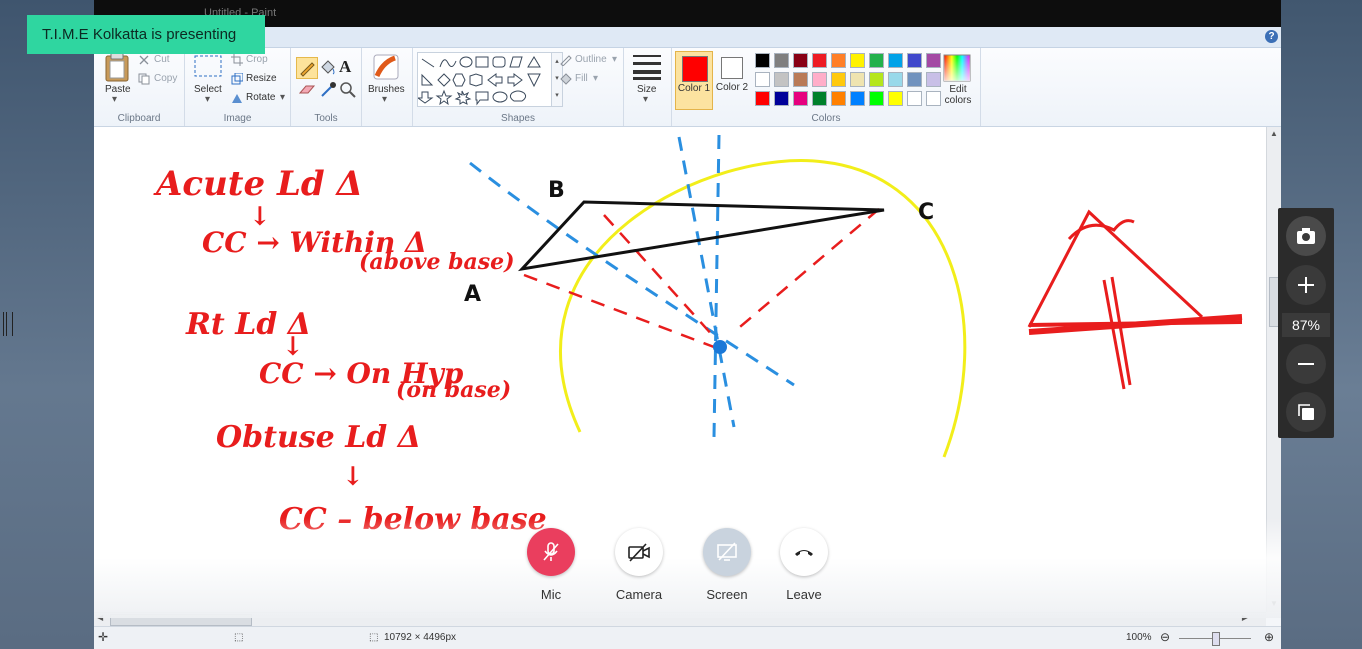 Image resolution: width=1362 pixels, height=649 pixels. I want to click on fill-bucket-icon, so click(328, 68).